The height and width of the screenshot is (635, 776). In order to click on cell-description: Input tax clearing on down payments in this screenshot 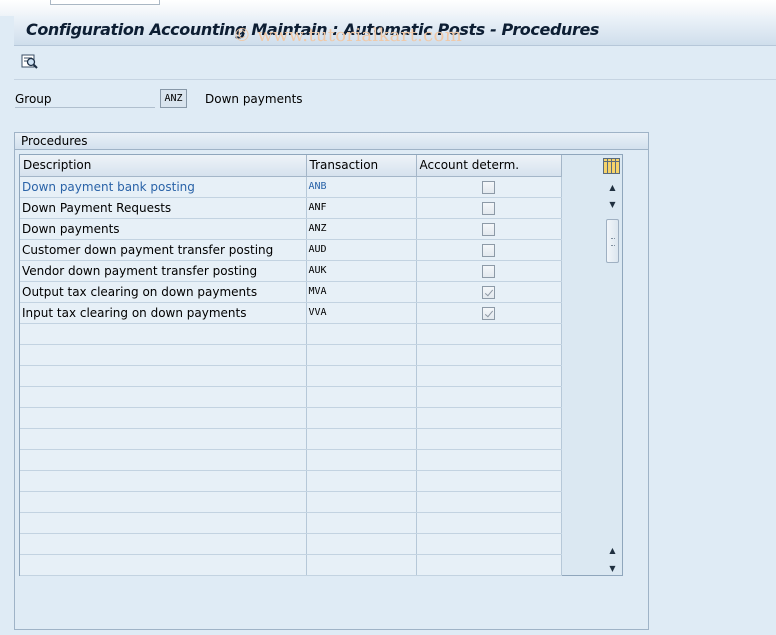, I will do `click(163, 313)`.